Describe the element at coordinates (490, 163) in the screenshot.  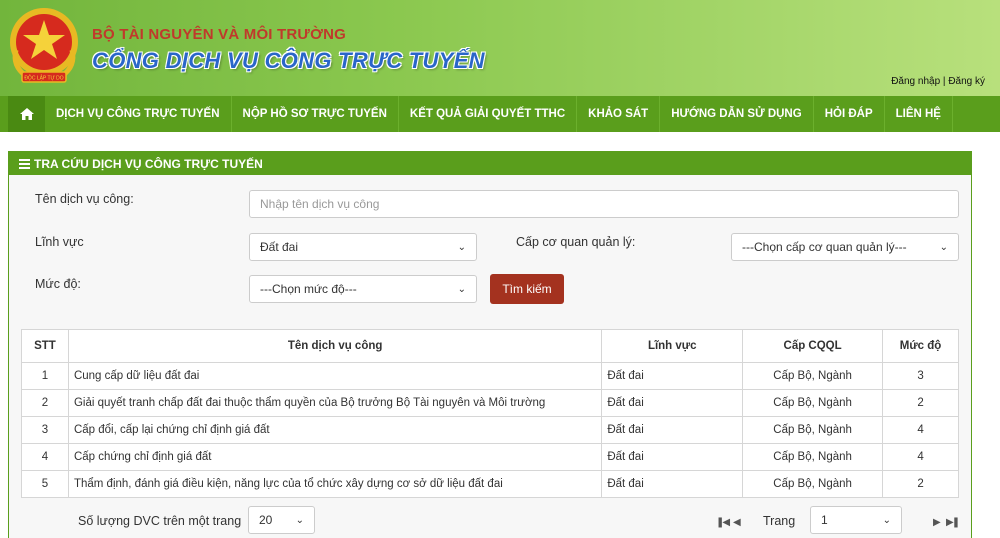
I see `panel-header: TRA CỨU DỊCH VỤ CÔNG TRỰC TUYẾN` at that location.